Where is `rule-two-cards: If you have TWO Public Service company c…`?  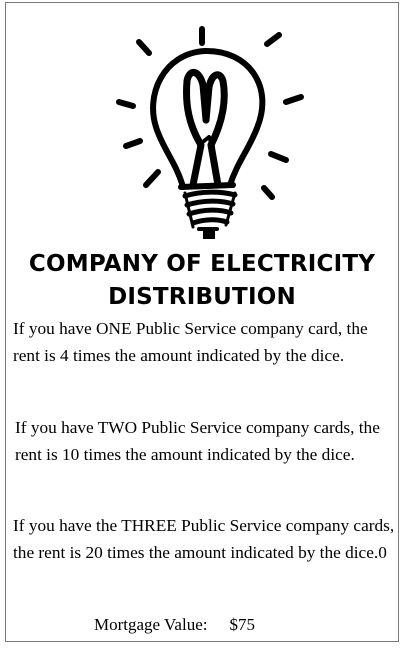
rule-two-cards: If you have TWO Public Service company c… is located at coordinates (197, 441).